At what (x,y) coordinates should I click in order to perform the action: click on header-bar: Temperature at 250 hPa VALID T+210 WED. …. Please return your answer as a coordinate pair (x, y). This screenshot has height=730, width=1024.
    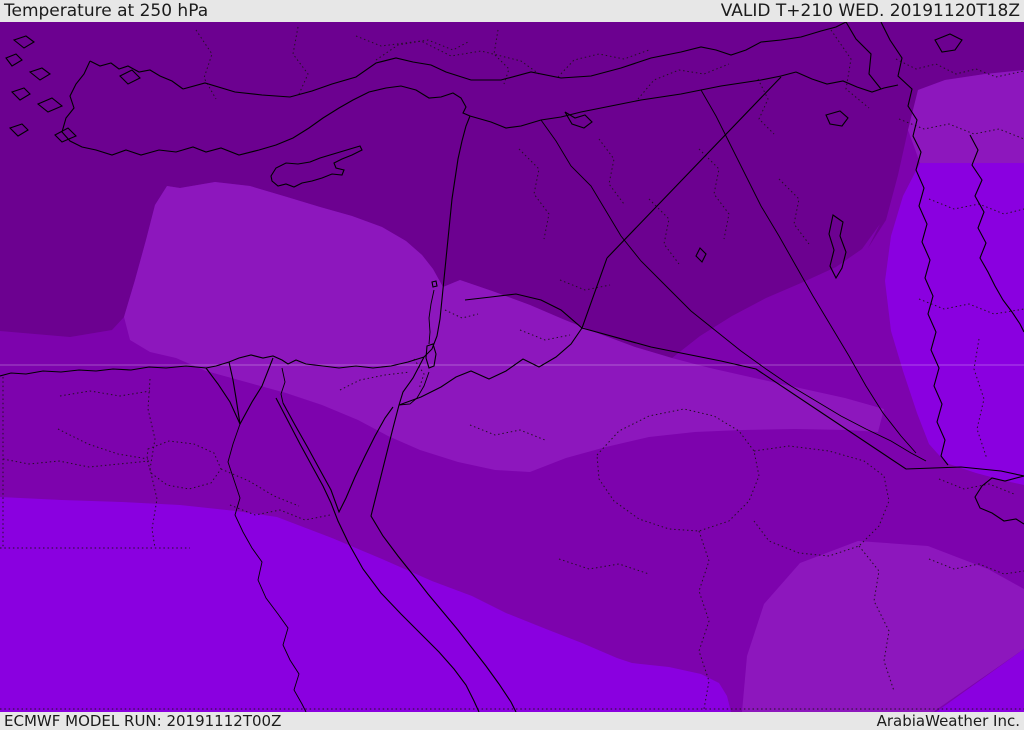
    Looking at the image, I should click on (512, 11).